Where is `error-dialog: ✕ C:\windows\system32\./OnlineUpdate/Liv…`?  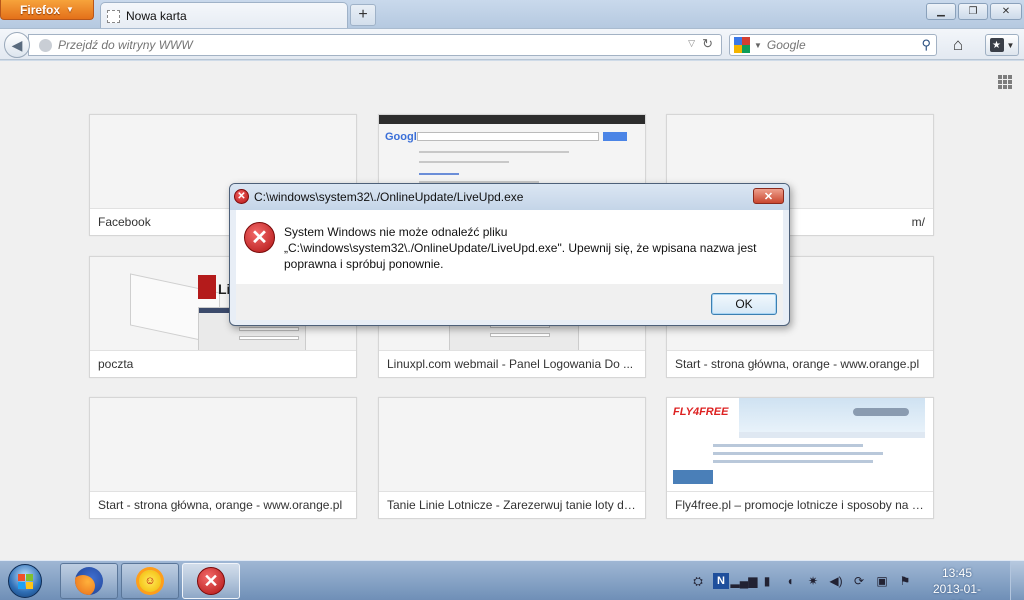 error-dialog: ✕ C:\windows\system32\./OnlineUpdate/Liv… is located at coordinates (509, 254).